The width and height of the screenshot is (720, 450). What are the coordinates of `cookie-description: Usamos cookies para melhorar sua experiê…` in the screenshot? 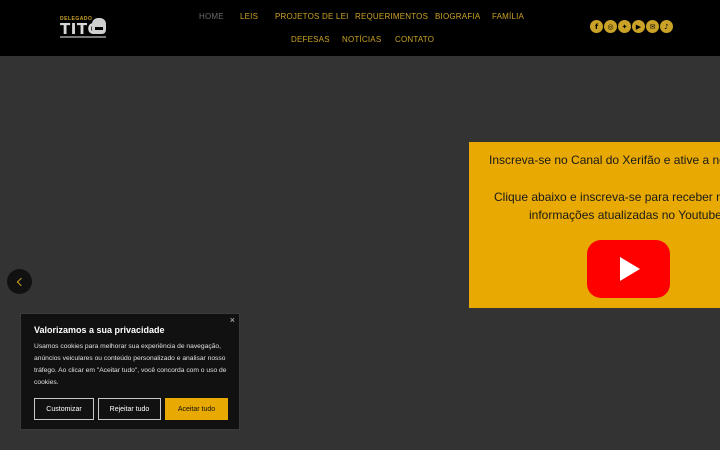 It's located at (130, 364).